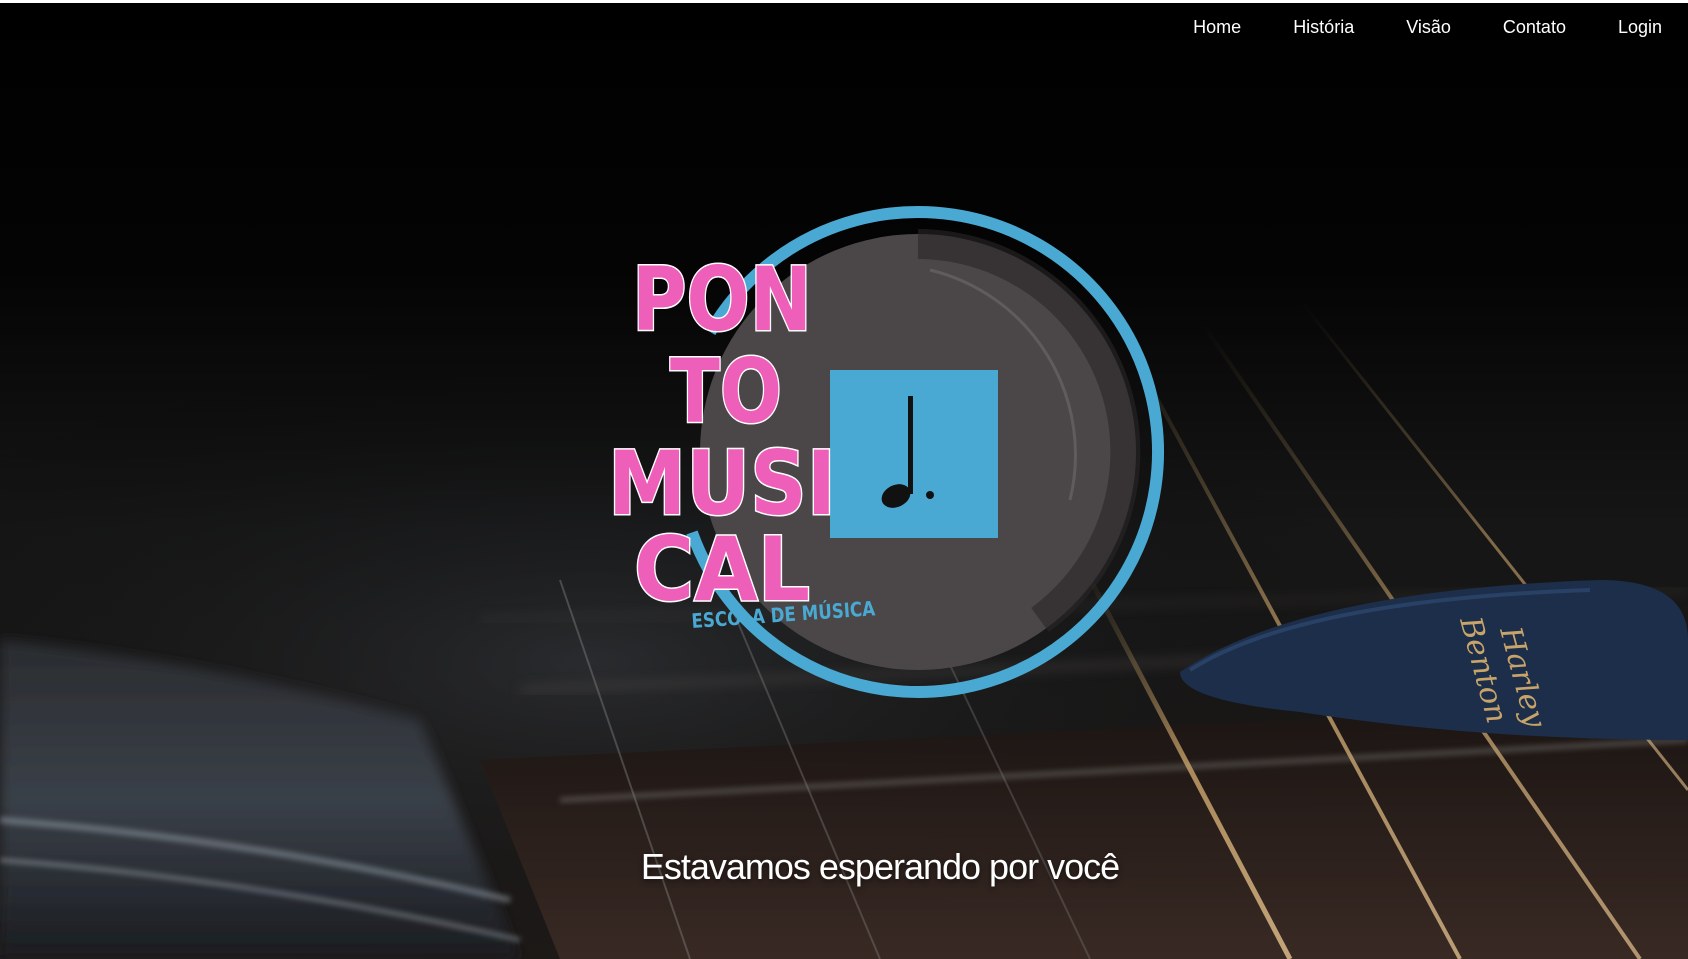 Image resolution: width=1688 pixels, height=959 pixels. Describe the element at coordinates (726, 391) in the screenshot. I see `svg-text: TO` at that location.